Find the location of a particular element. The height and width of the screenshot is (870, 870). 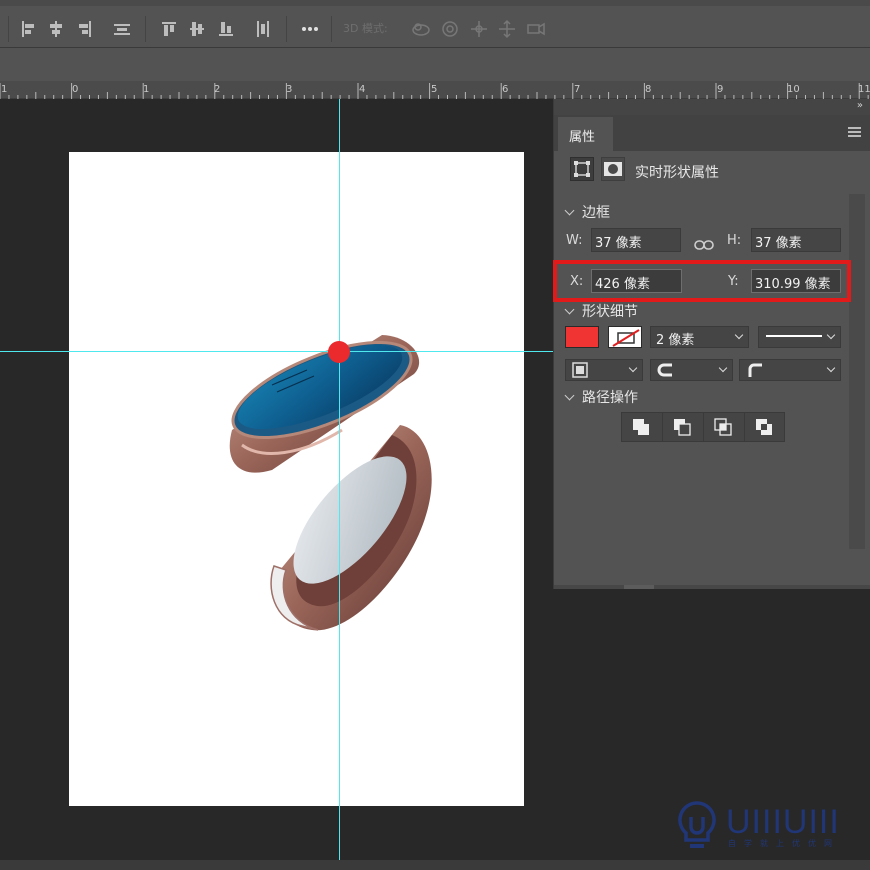

round-join-icon is located at coordinates (755, 370).